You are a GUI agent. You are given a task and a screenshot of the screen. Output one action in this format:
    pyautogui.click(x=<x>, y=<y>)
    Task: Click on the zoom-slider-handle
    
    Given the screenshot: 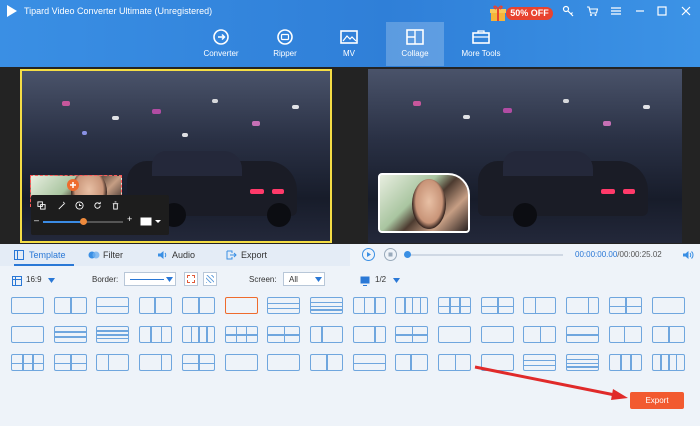 What is the action you would take?
    pyautogui.click(x=83, y=221)
    